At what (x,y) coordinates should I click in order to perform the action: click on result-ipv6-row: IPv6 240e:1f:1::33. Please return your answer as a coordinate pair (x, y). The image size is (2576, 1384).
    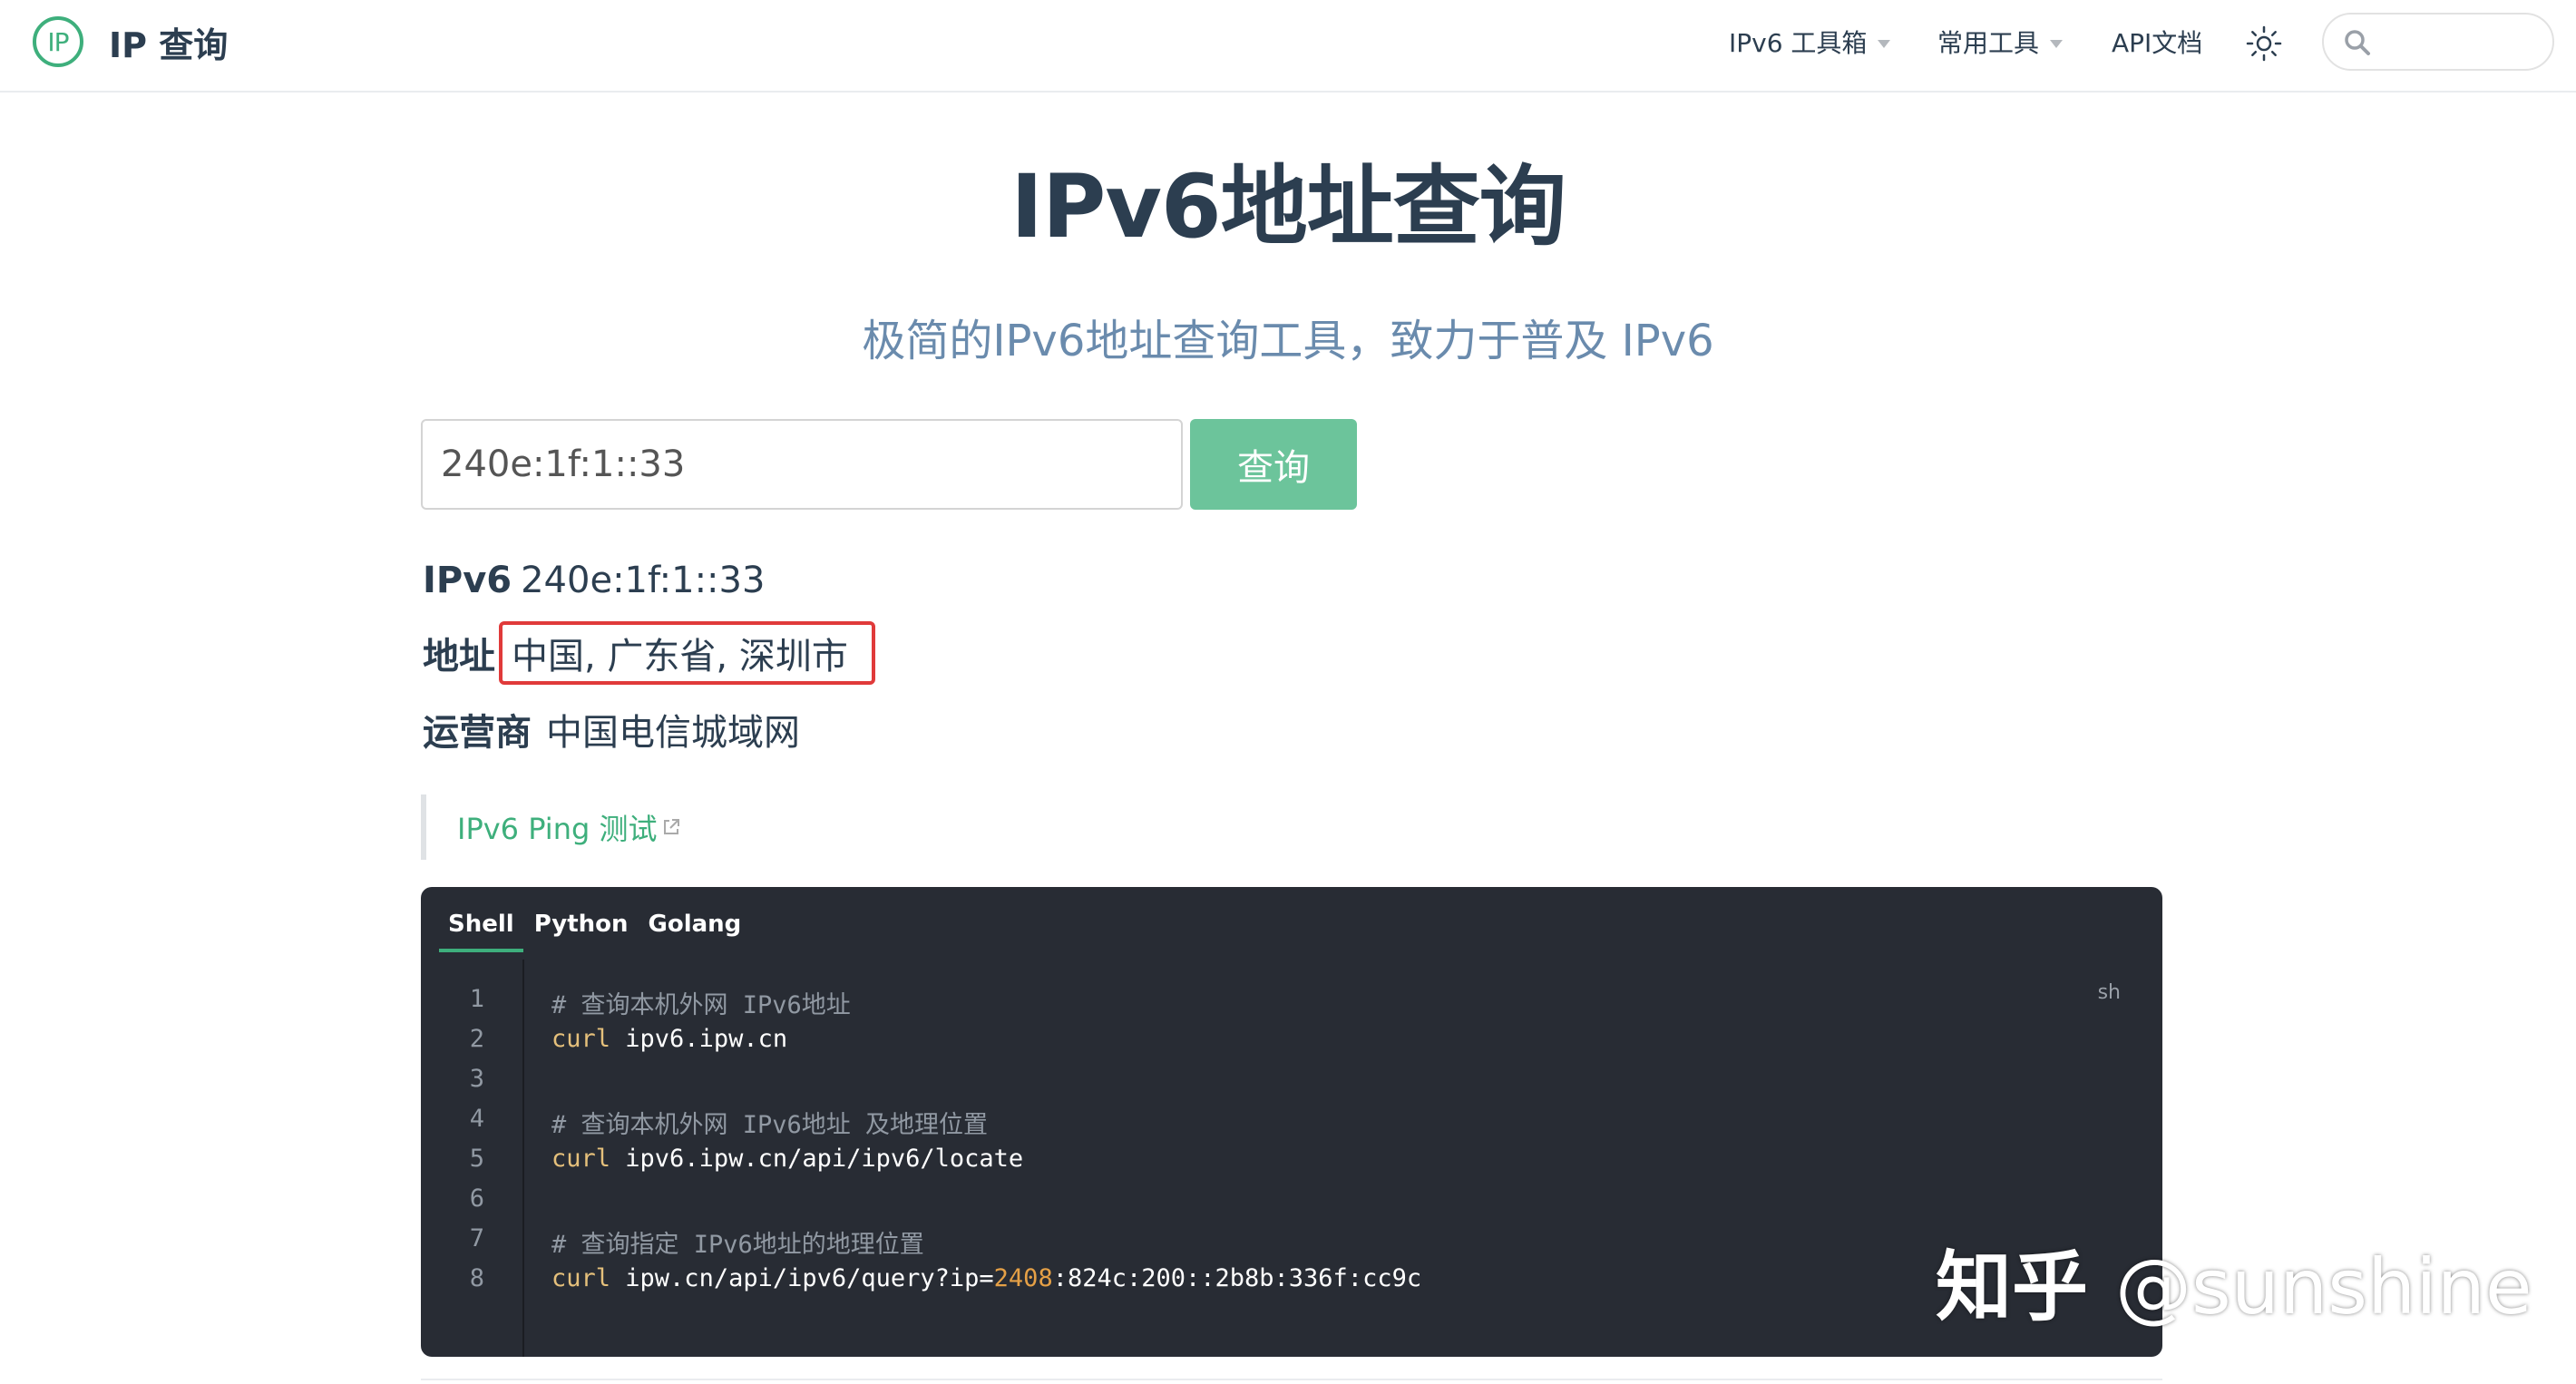
    Looking at the image, I should click on (594, 580).